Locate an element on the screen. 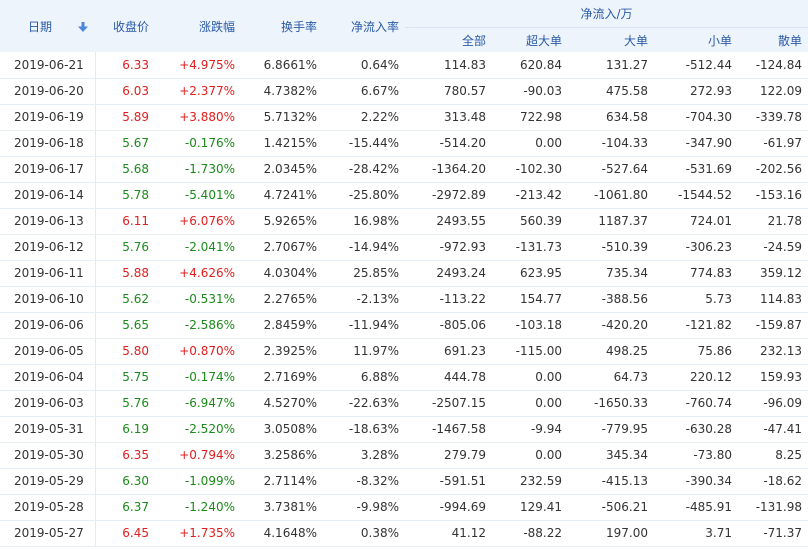  col-header-change: 涨跌幅 is located at coordinates (198, 26).